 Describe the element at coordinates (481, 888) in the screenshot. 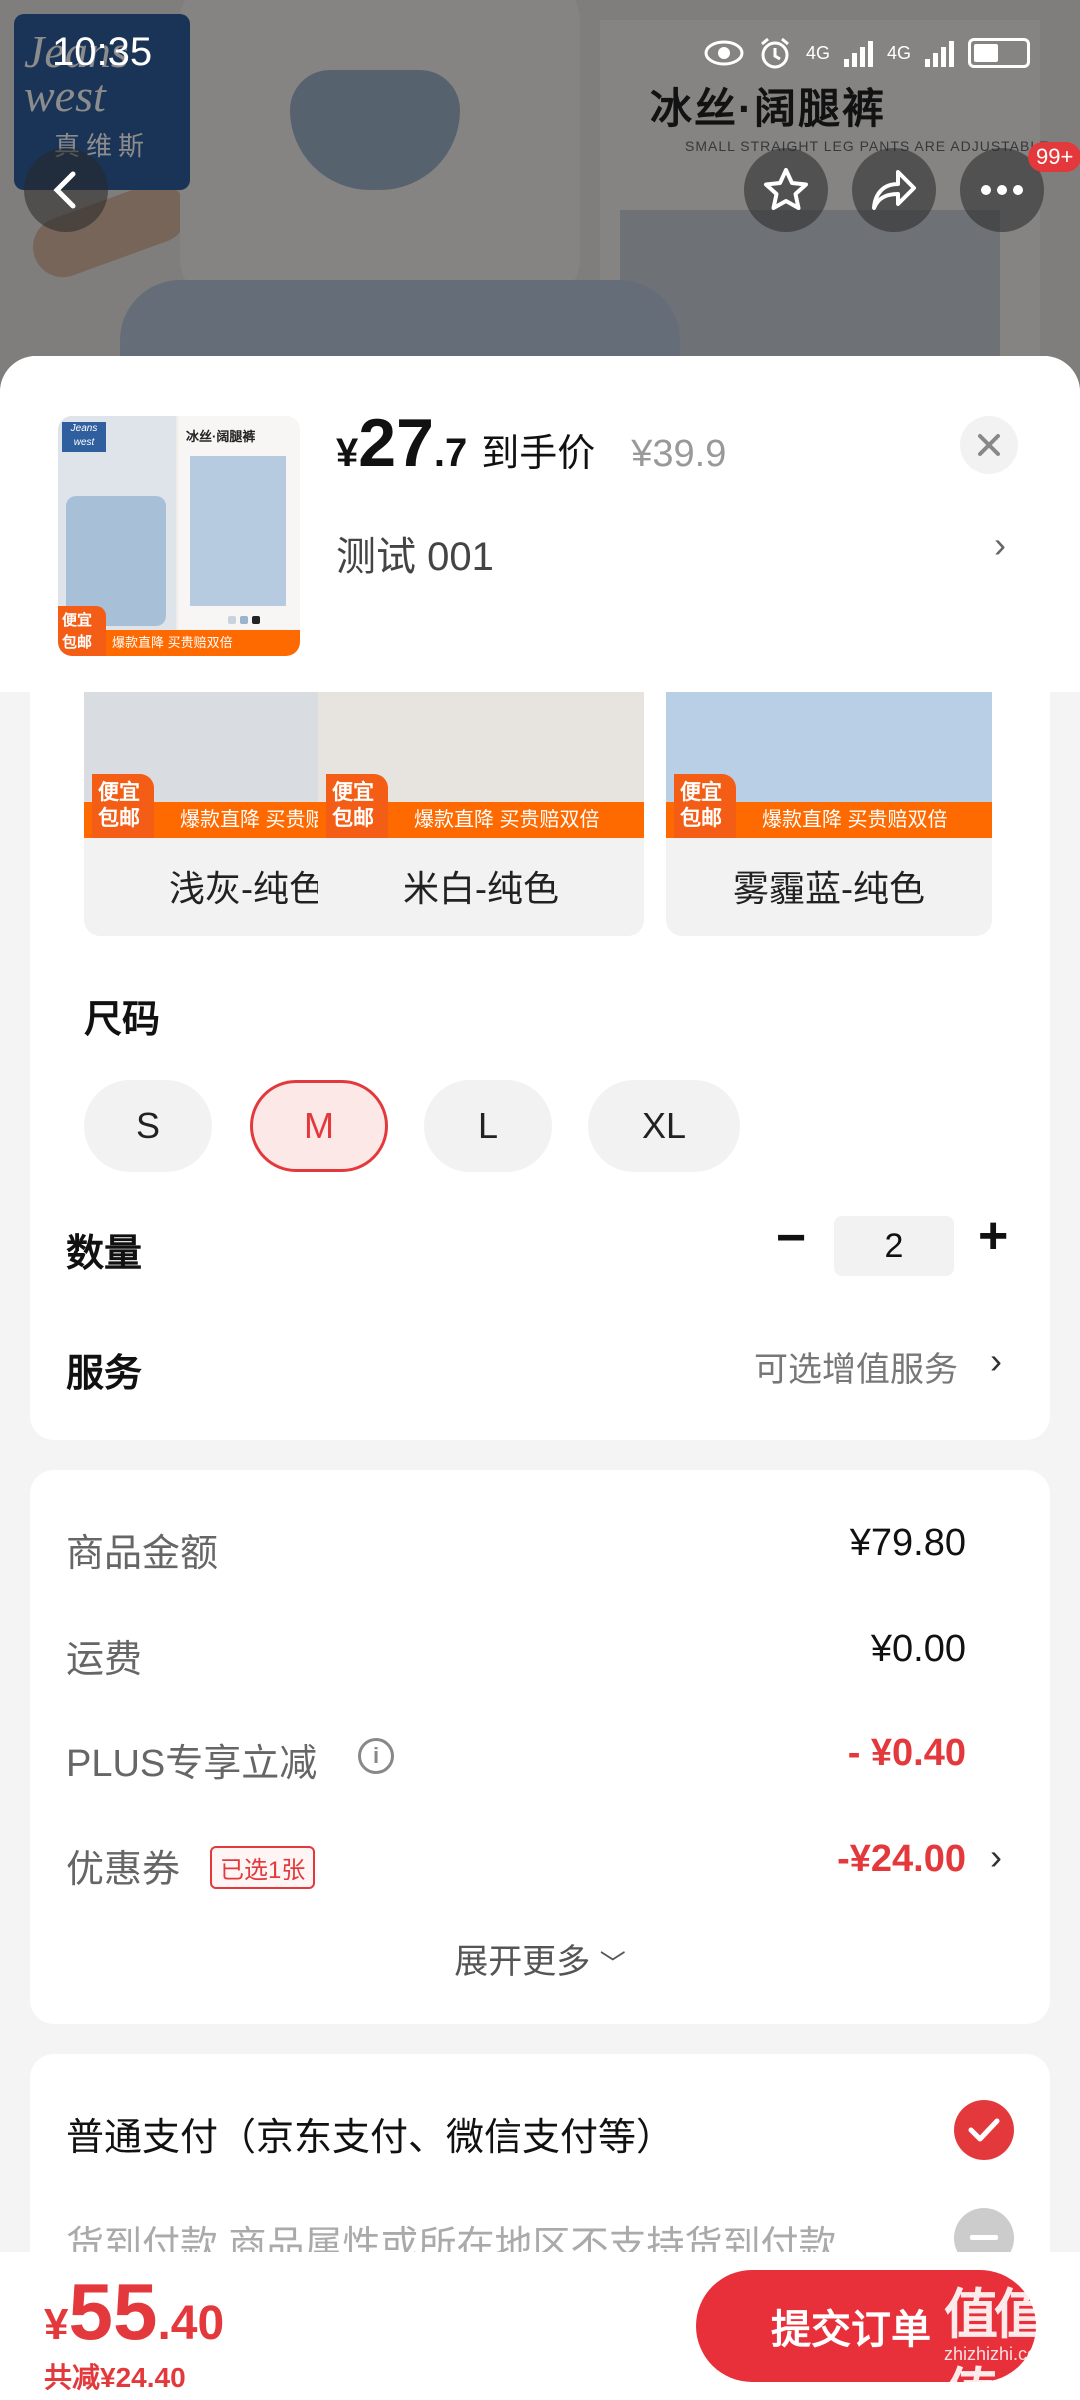

I see `color-option-name: 米白-纯色` at that location.